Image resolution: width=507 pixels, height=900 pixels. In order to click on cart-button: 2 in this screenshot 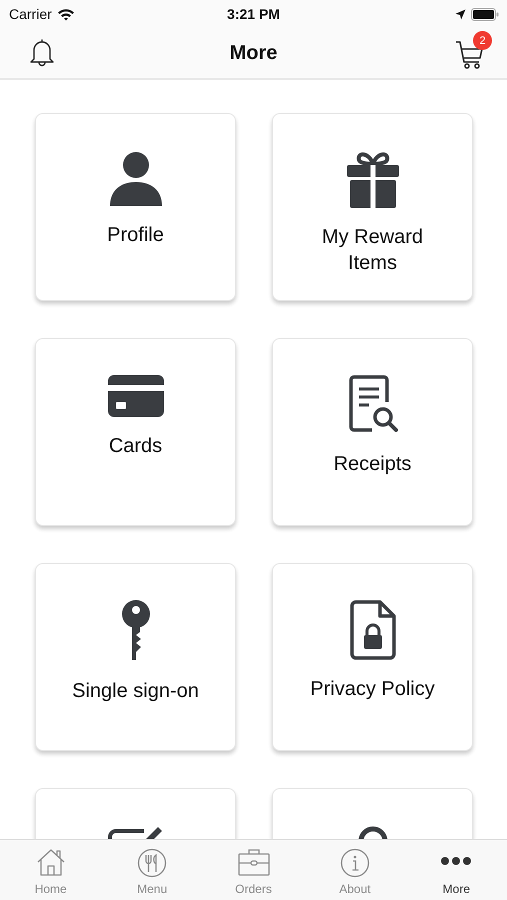, I will do `click(473, 50)`.